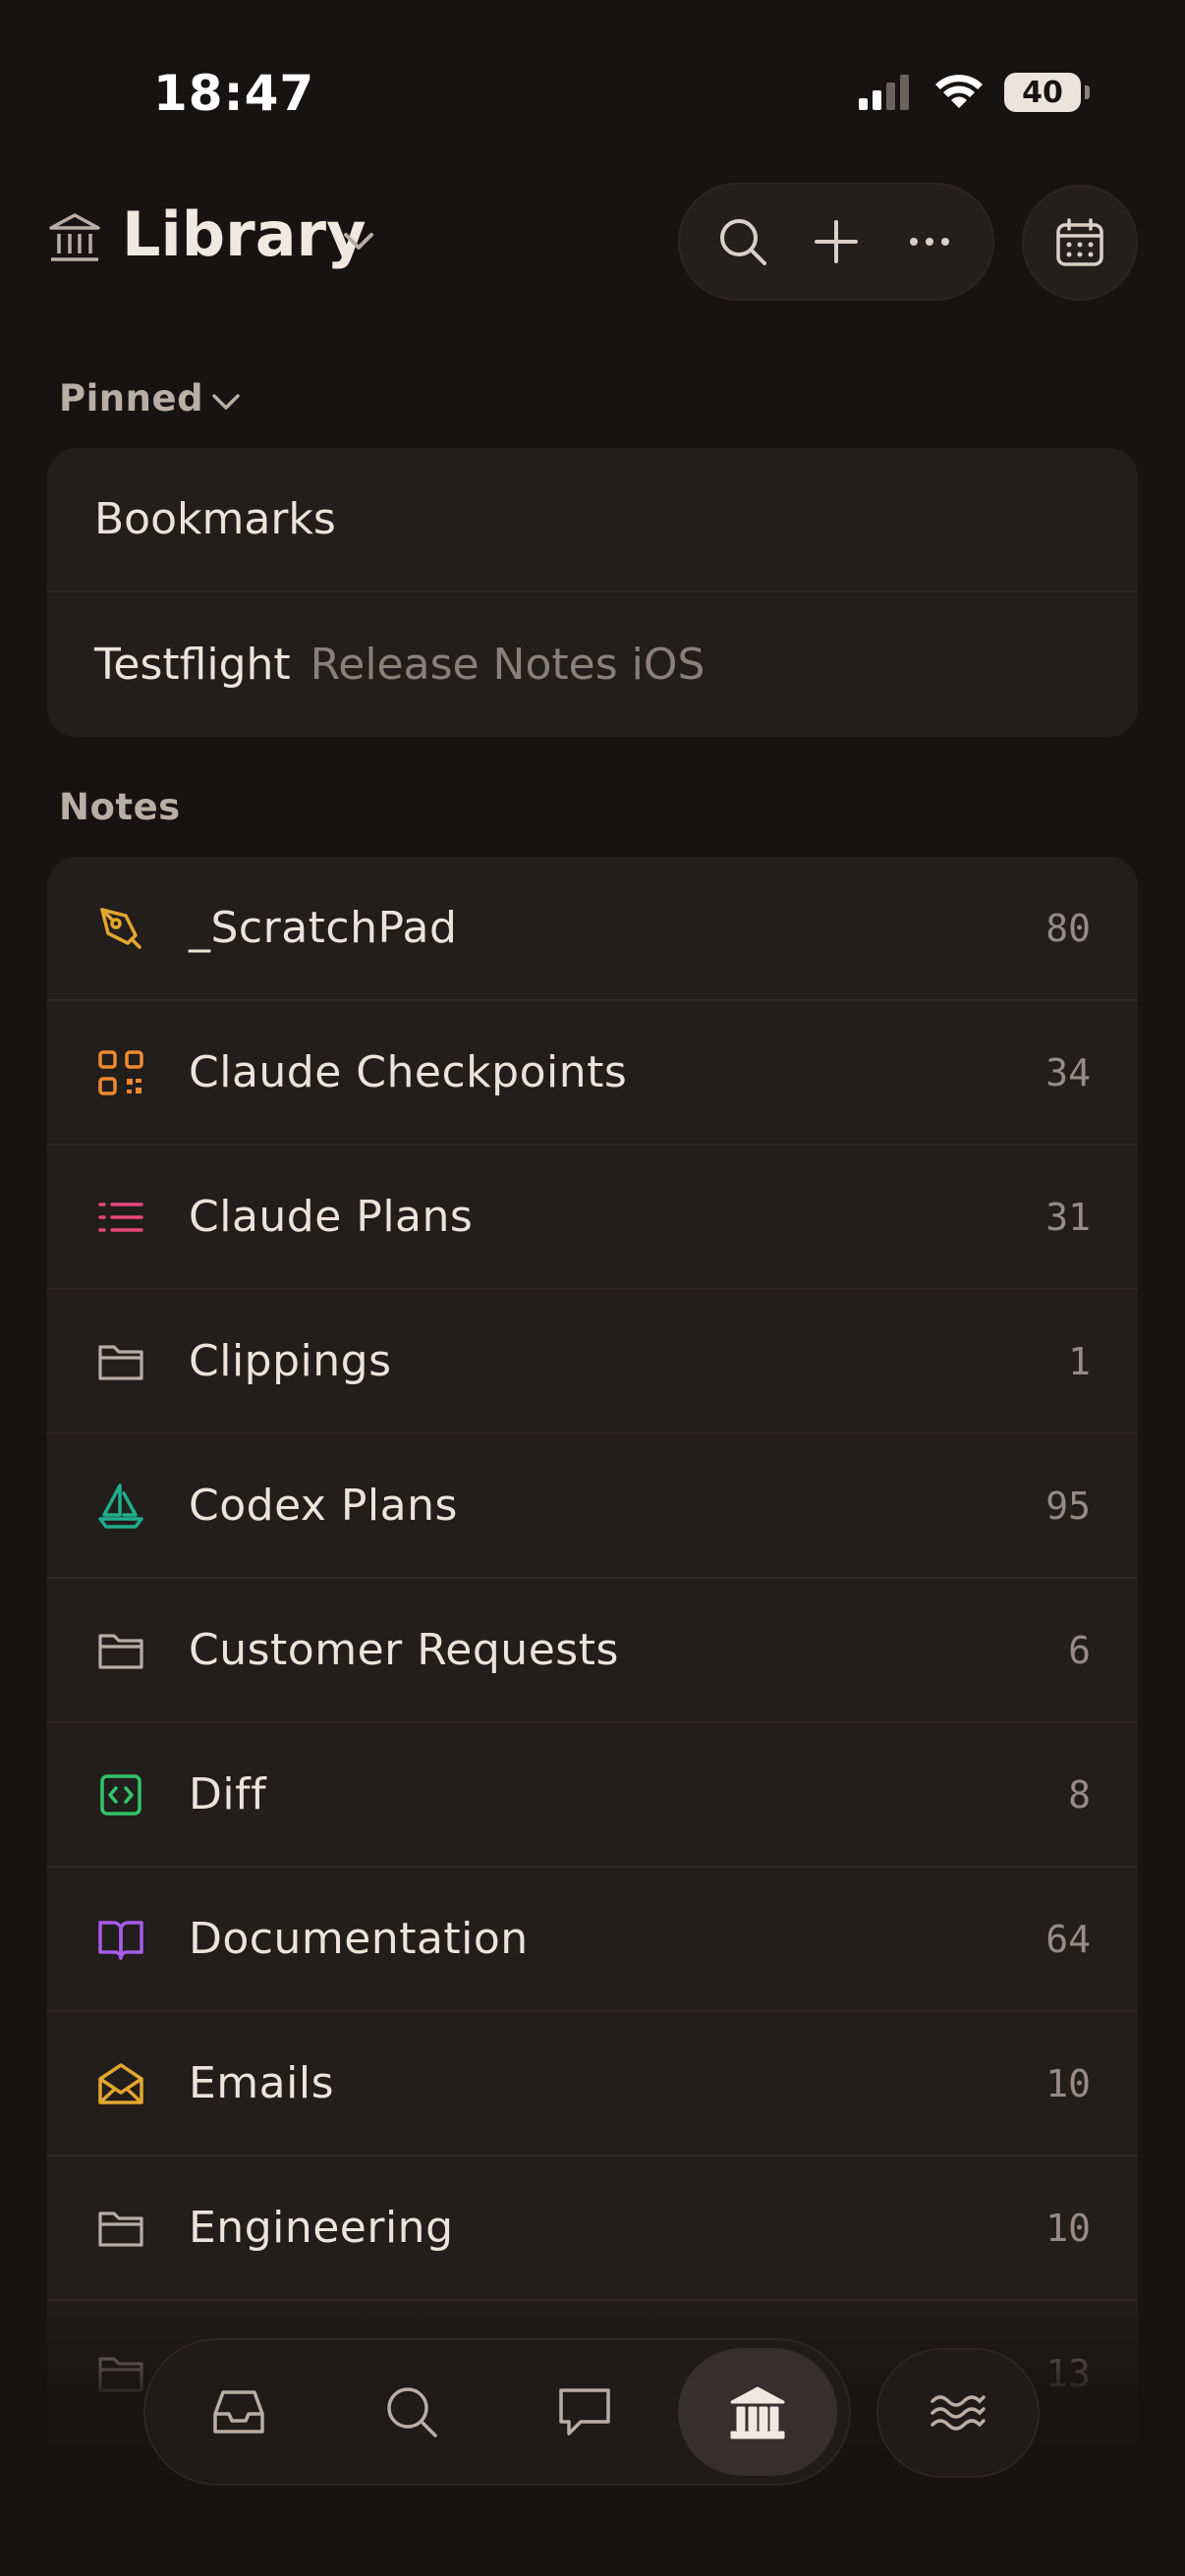 The image size is (1185, 2576). I want to click on calendar-icon, so click(1080, 242).